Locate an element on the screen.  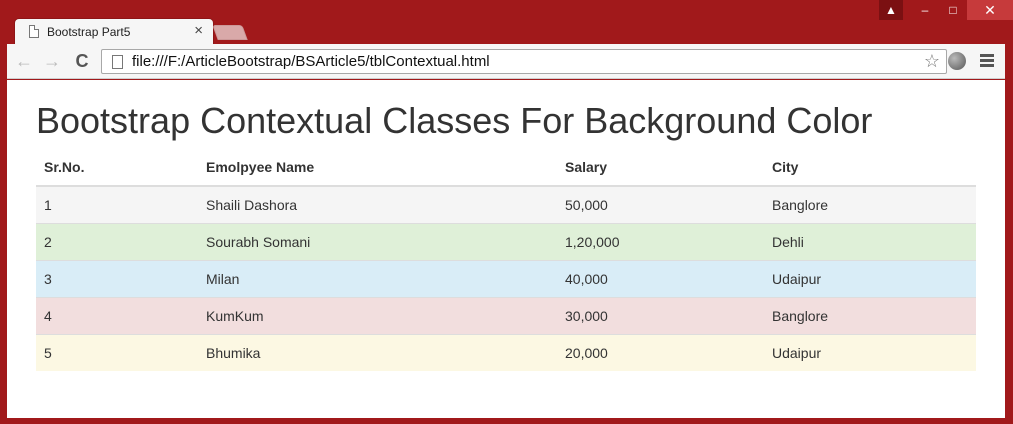
table-row: 4 KumKum 30,000 Banglore is located at coordinates (506, 315).